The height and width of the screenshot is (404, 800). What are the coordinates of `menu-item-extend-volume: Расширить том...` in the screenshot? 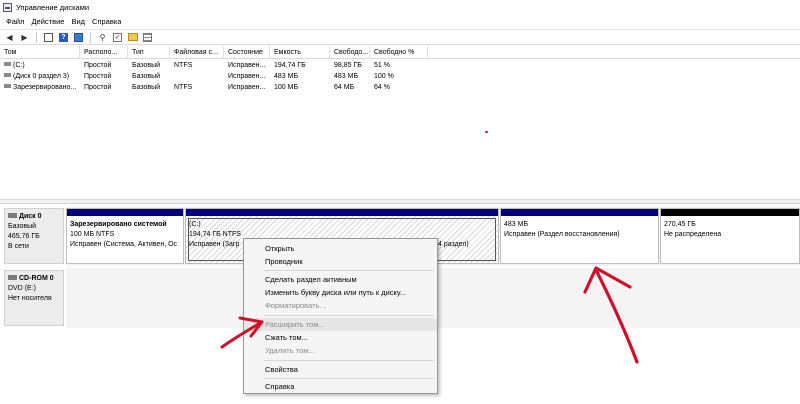 It's located at (340, 324).